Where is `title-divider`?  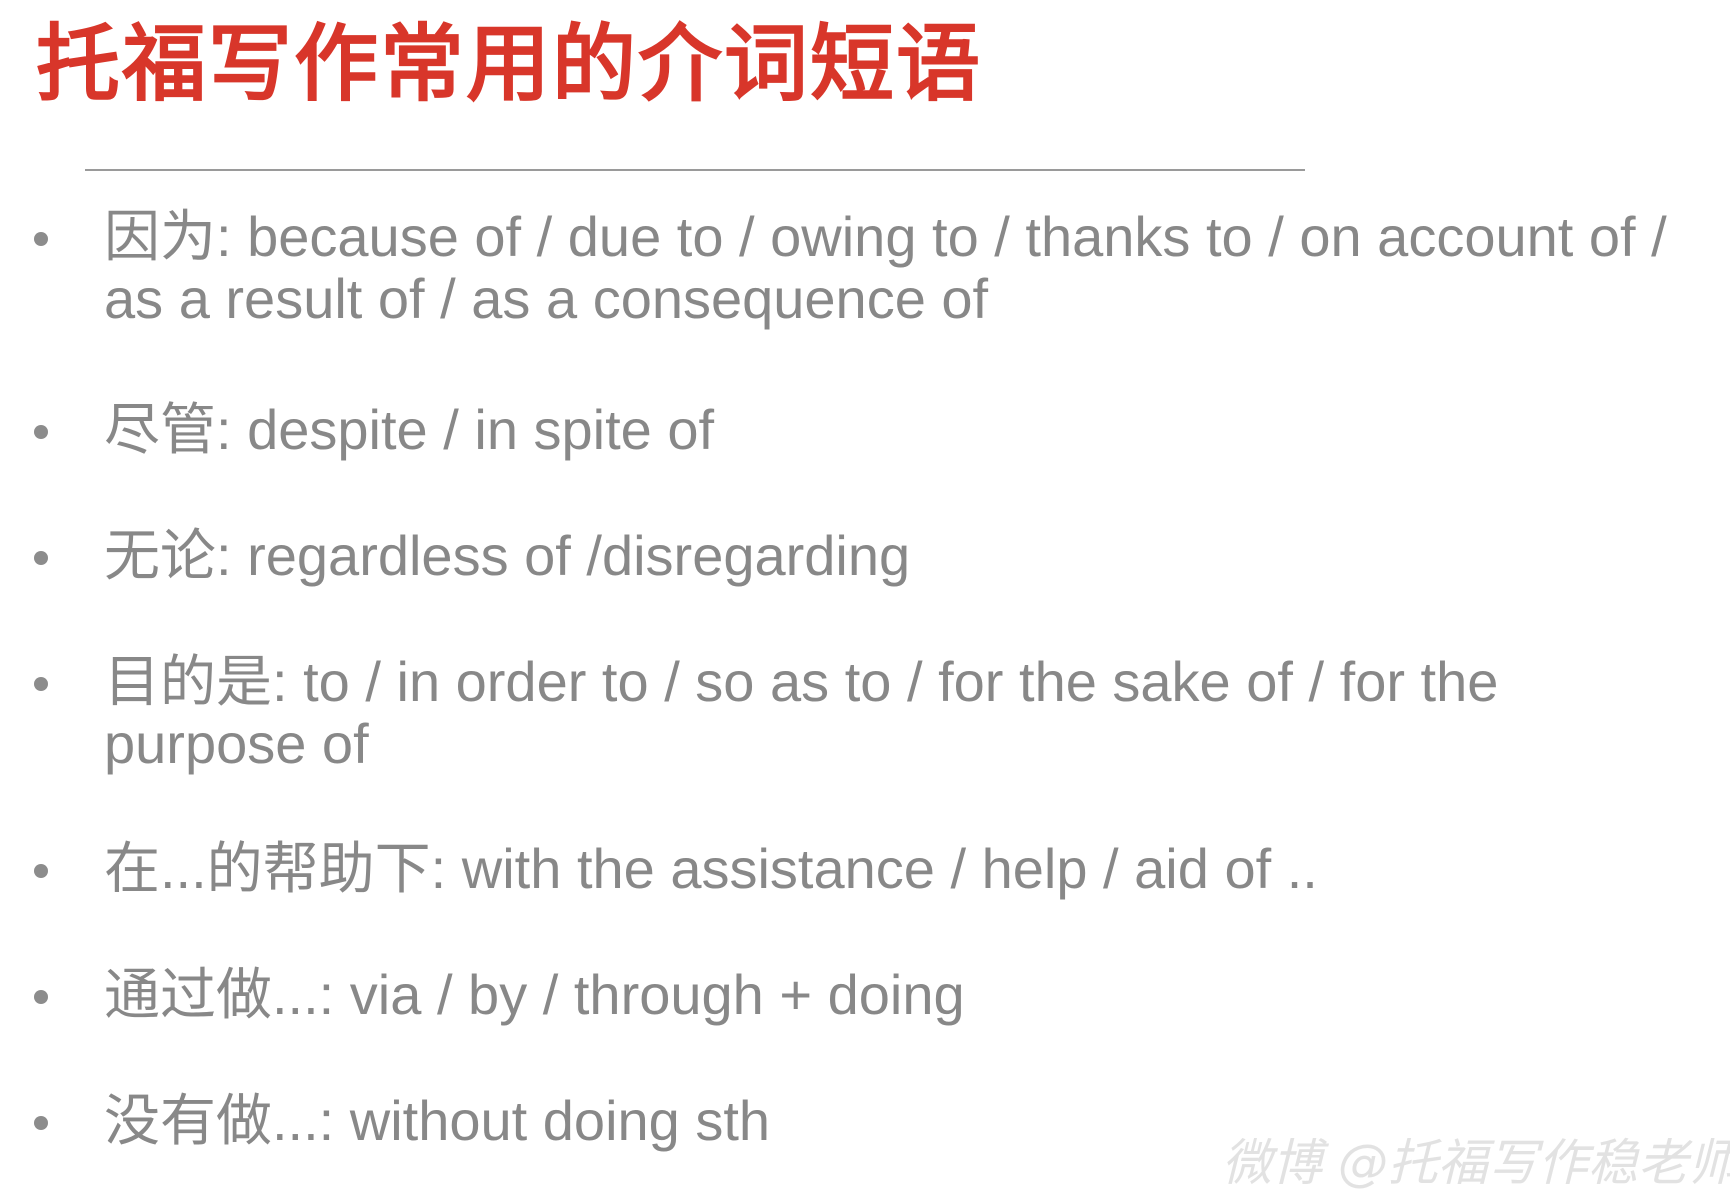
title-divider is located at coordinates (695, 170).